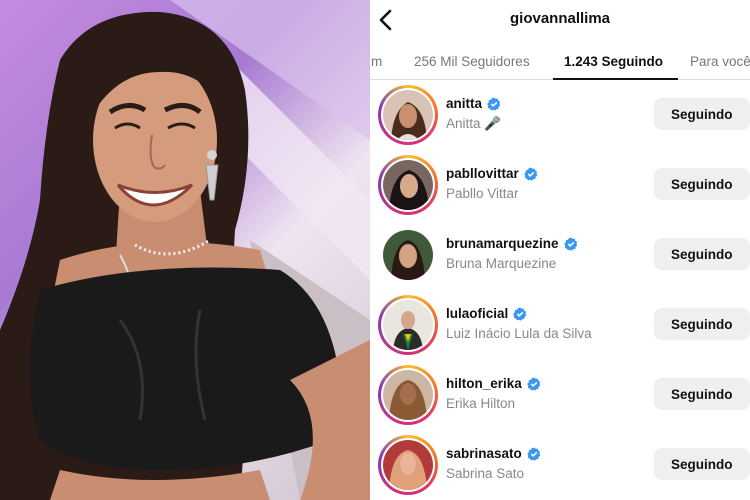  What do you see at coordinates (474, 123) in the screenshot?
I see `full-name: Anitta 🎤` at bounding box center [474, 123].